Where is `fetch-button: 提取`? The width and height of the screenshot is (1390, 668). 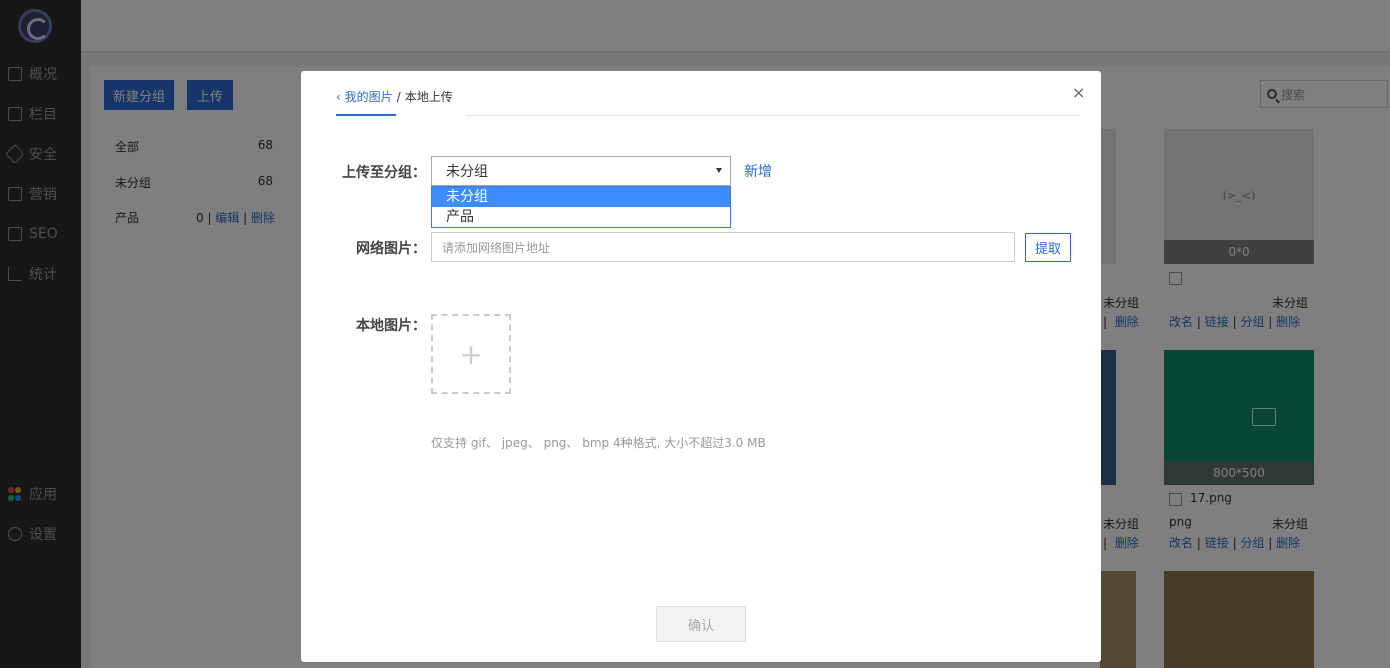 fetch-button: 提取 is located at coordinates (1048, 247).